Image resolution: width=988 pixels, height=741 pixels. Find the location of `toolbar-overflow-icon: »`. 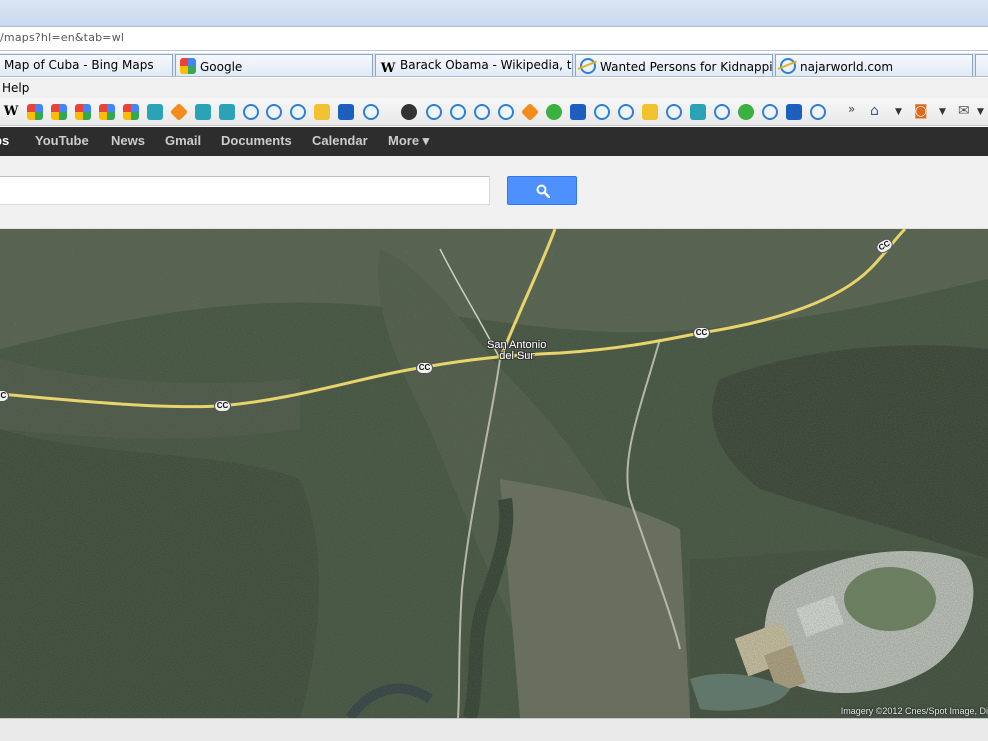

toolbar-overflow-icon: » is located at coordinates (851, 109).